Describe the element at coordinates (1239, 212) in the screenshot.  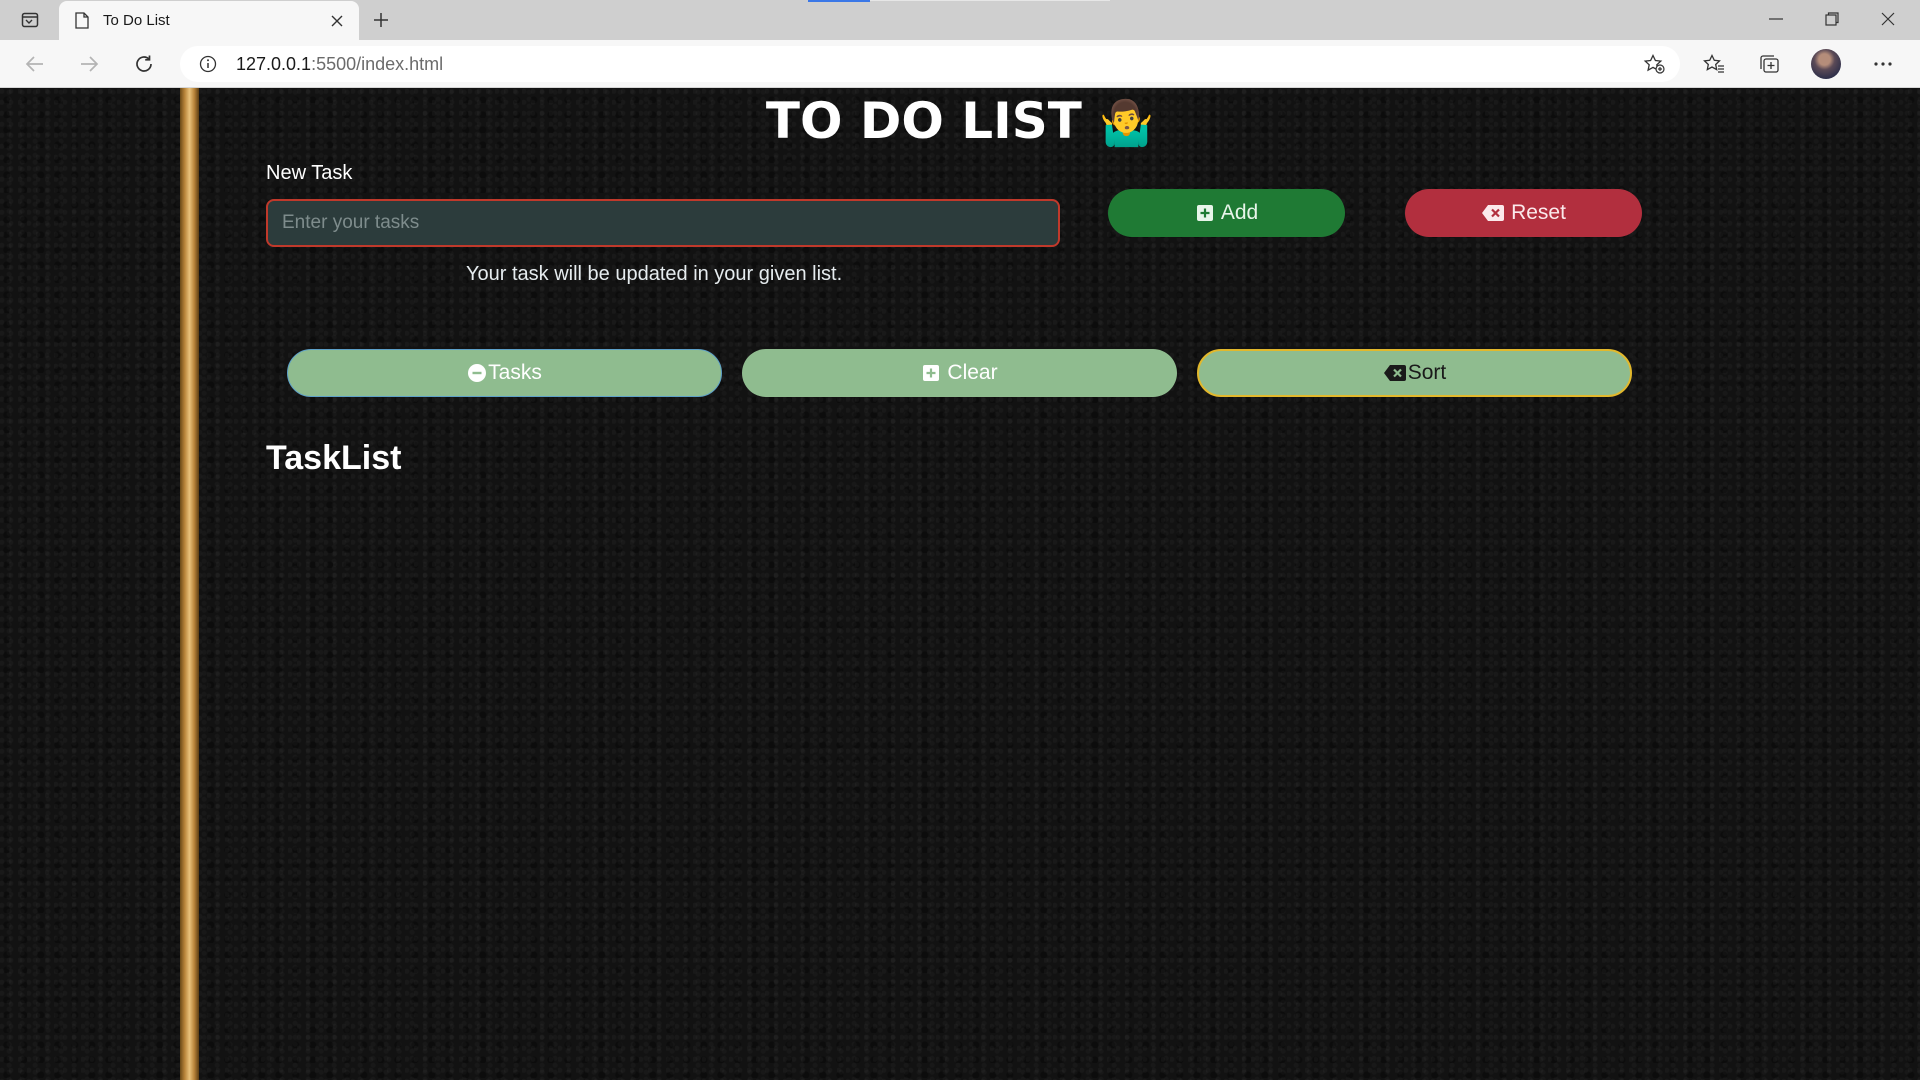
I see `add-button-label: Add` at that location.